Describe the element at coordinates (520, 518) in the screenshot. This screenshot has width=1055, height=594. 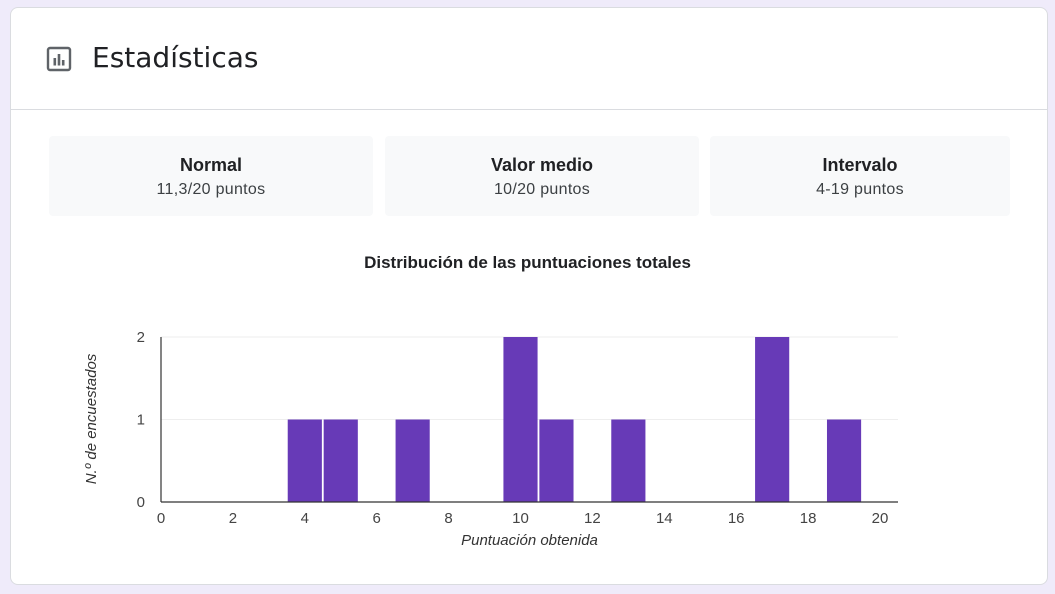
I see `x-tick-label: 10` at that location.